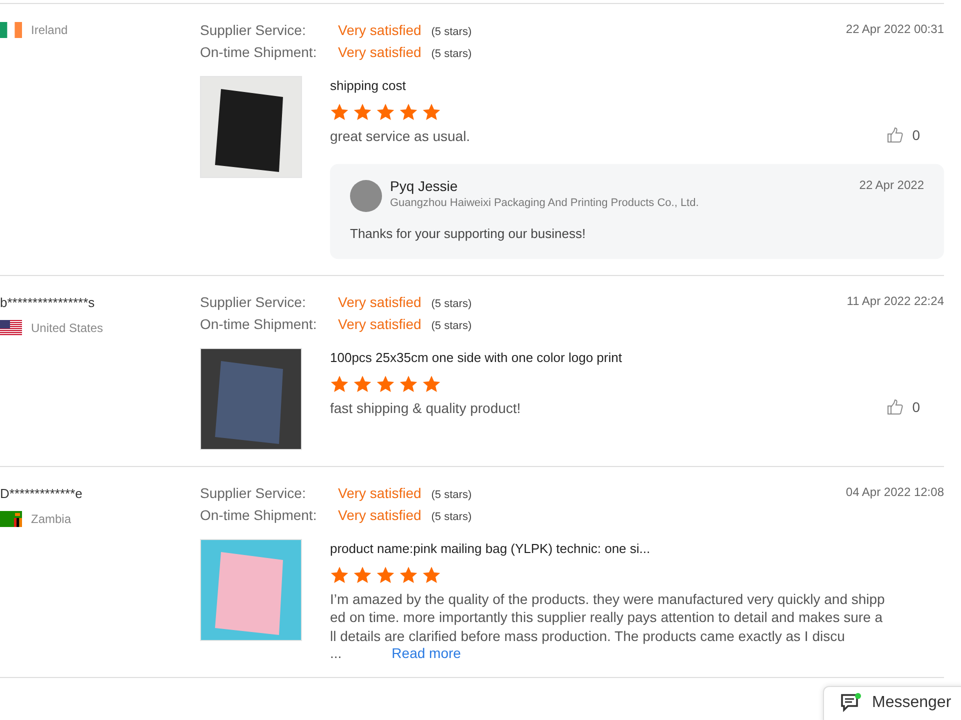 This screenshot has width=961, height=720. What do you see at coordinates (366, 196) in the screenshot?
I see `avatar-icon` at bounding box center [366, 196].